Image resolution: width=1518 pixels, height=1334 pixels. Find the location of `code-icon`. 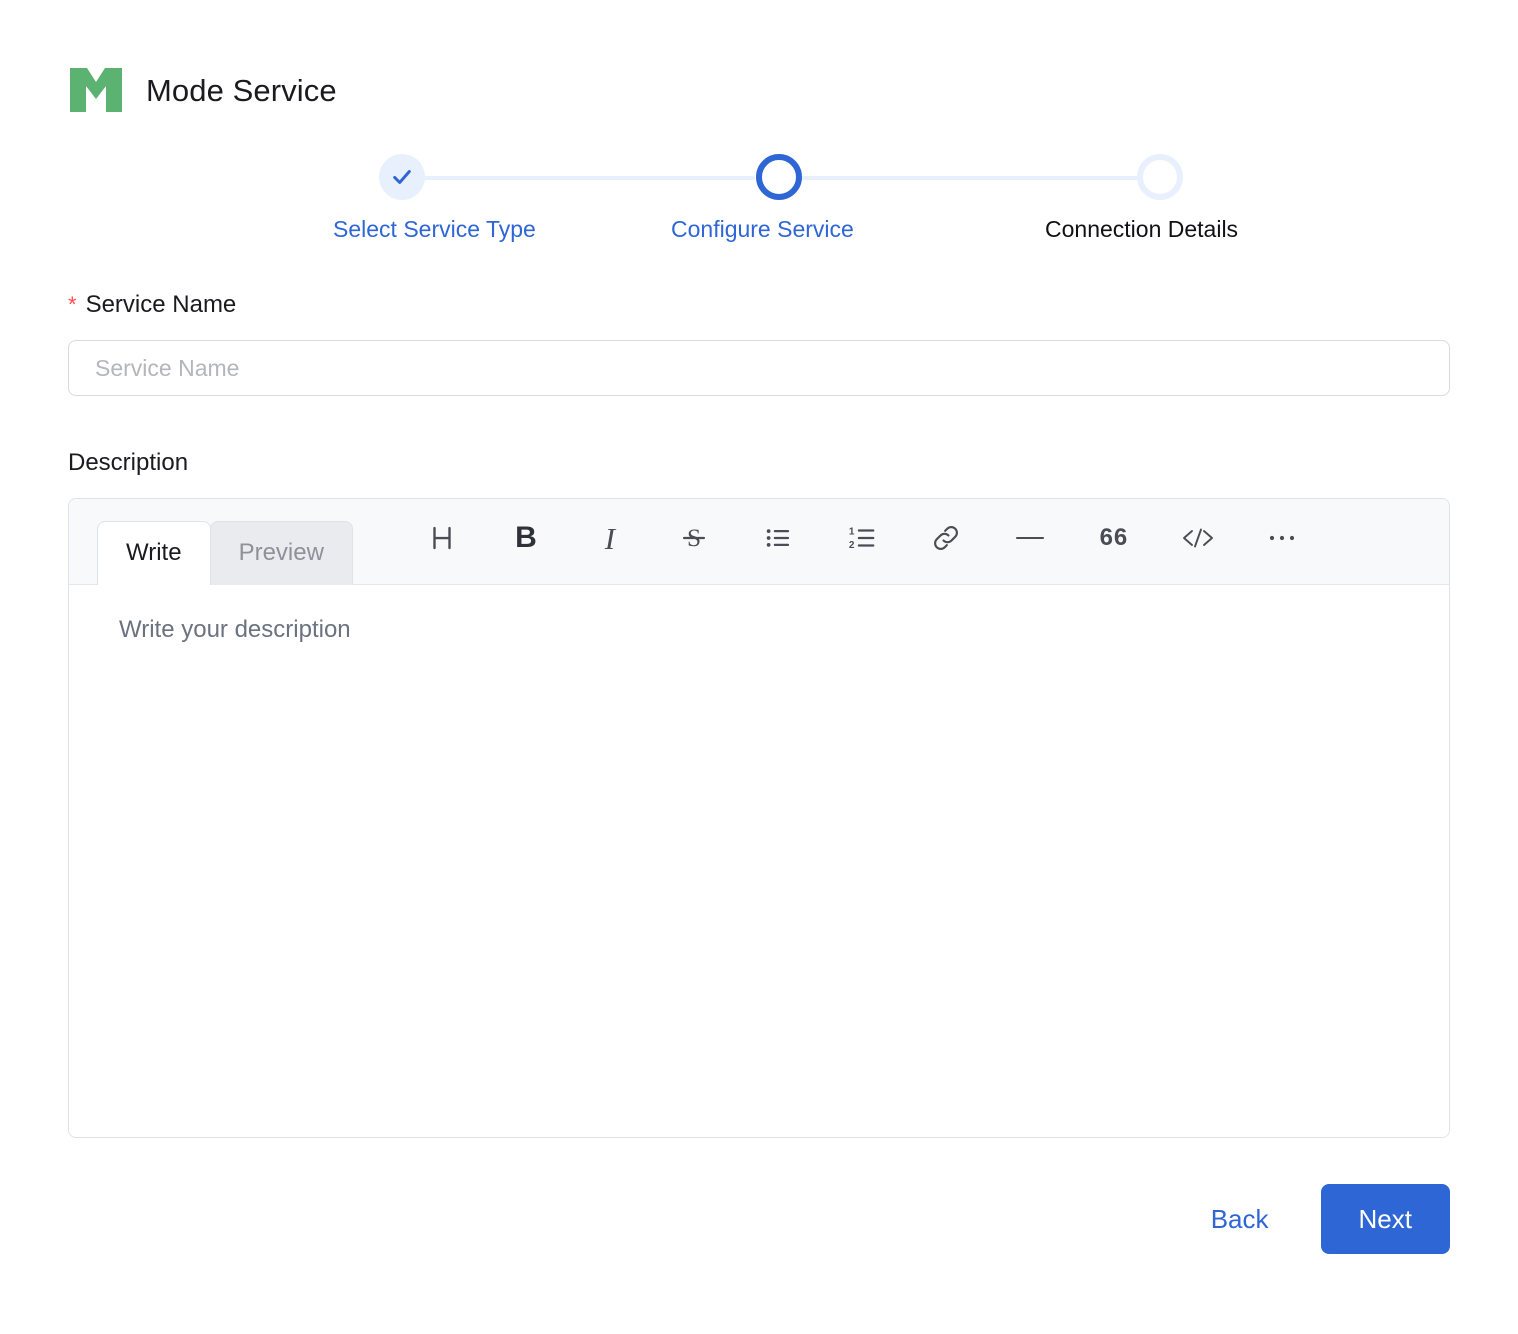

code-icon is located at coordinates (1197, 538).